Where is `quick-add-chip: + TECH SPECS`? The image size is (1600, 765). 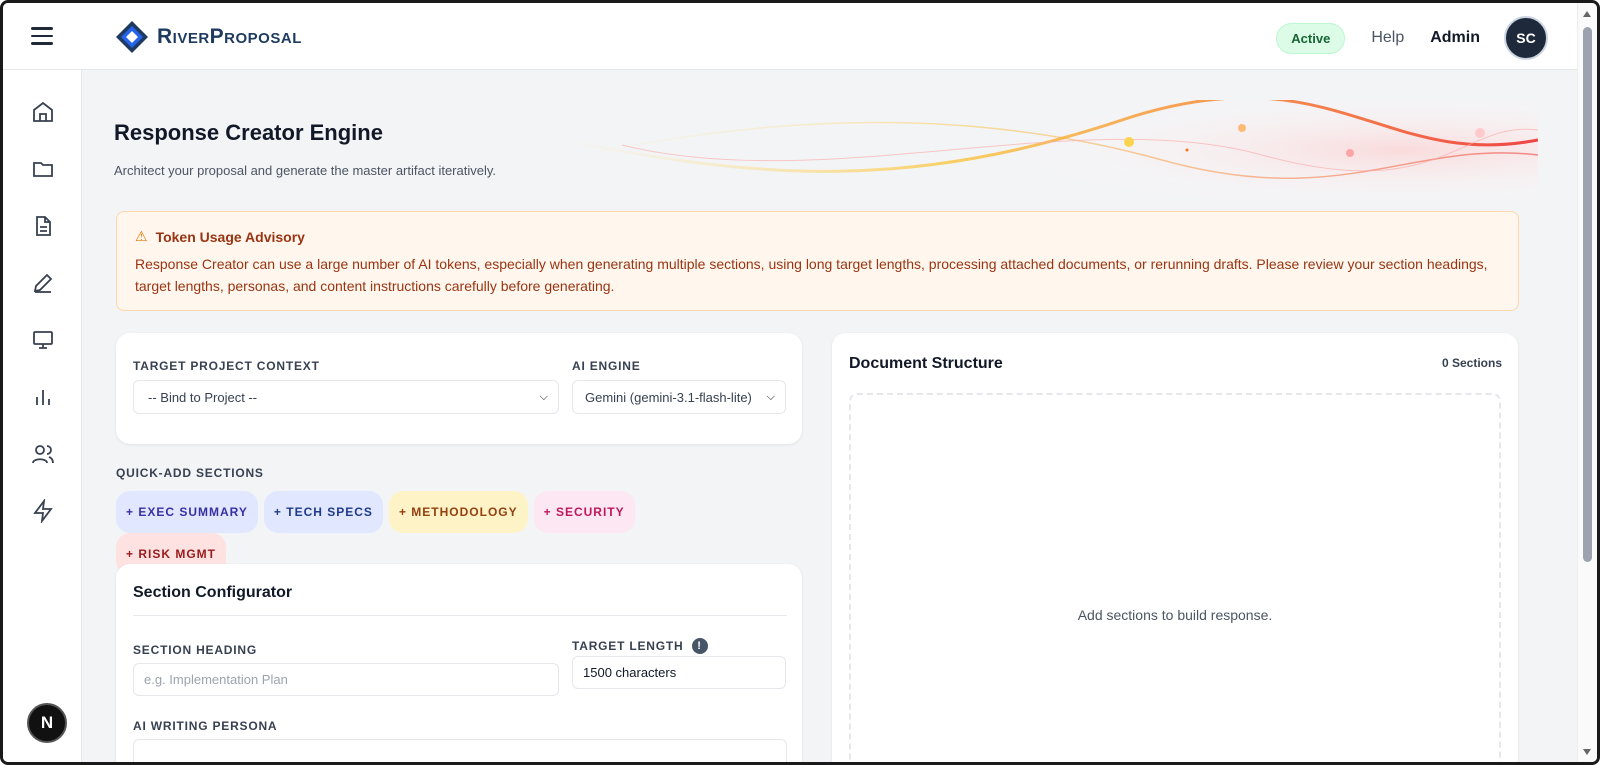 quick-add-chip: + TECH SPECS is located at coordinates (323, 512).